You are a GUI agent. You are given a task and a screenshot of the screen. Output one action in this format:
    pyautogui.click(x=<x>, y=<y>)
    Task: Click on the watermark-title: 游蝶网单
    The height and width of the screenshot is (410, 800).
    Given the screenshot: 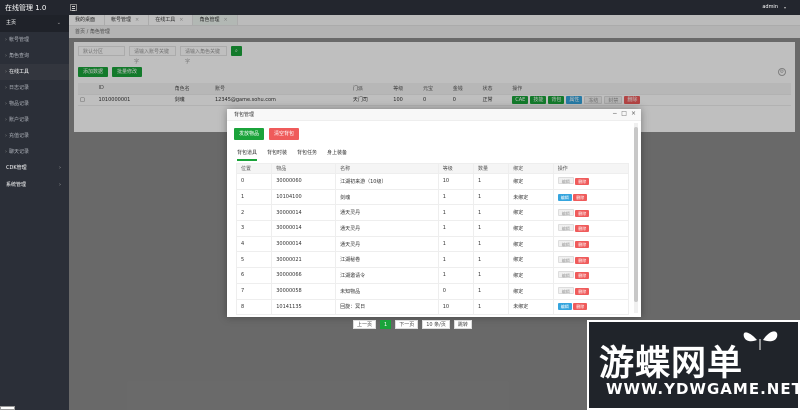 What is the action you would take?
    pyautogui.click(x=671, y=364)
    